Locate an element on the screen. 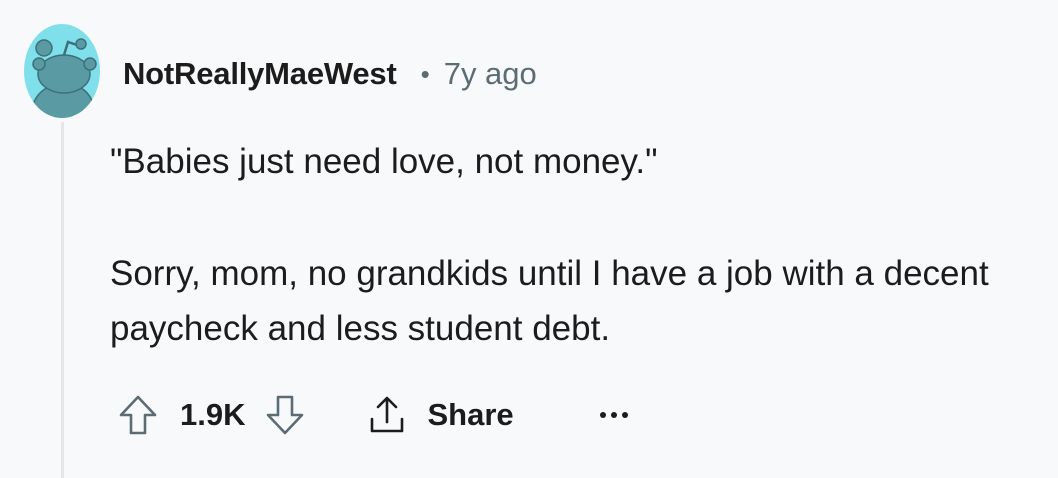  upvote-button is located at coordinates (138, 415).